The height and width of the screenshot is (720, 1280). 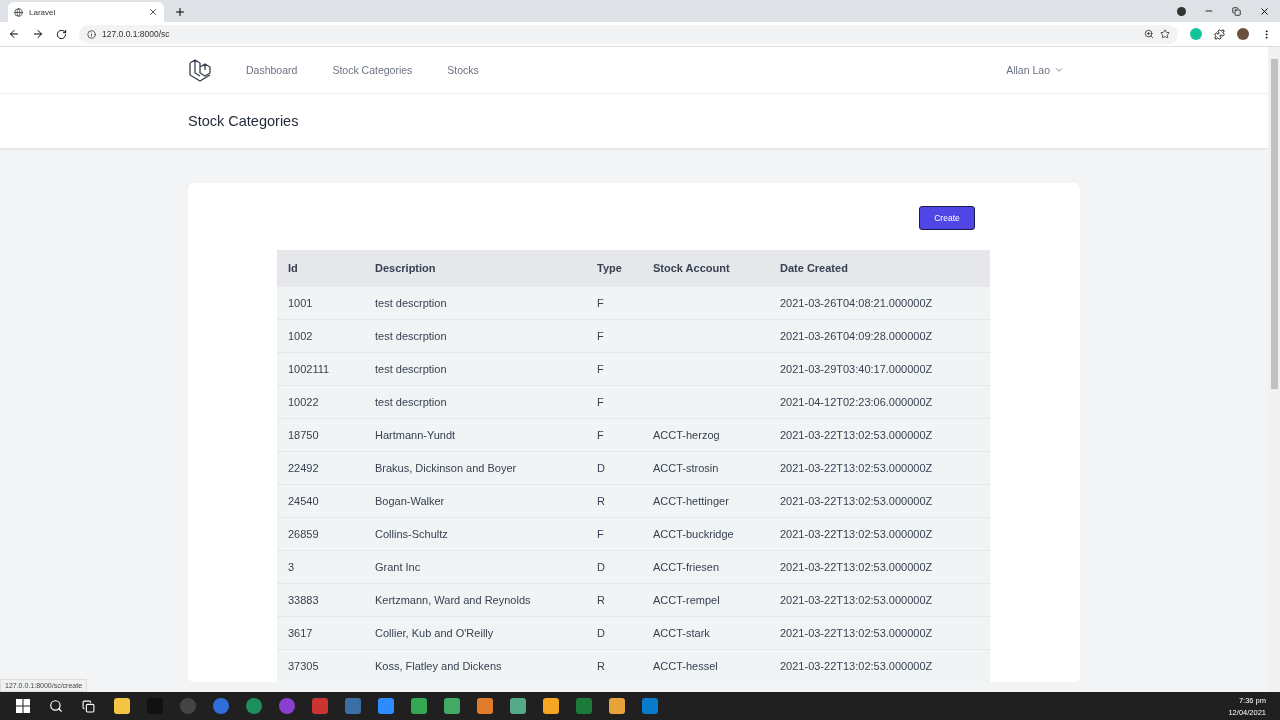 I want to click on table-cell: Koss, Flatley and Dickens, so click(x=475, y=665).